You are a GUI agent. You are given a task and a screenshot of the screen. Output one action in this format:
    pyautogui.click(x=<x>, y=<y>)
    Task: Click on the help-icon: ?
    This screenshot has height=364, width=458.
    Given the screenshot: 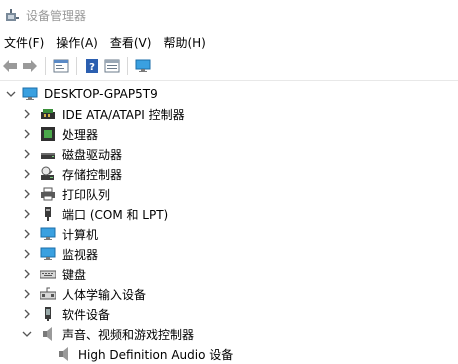 What is the action you would take?
    pyautogui.click(x=92, y=66)
    